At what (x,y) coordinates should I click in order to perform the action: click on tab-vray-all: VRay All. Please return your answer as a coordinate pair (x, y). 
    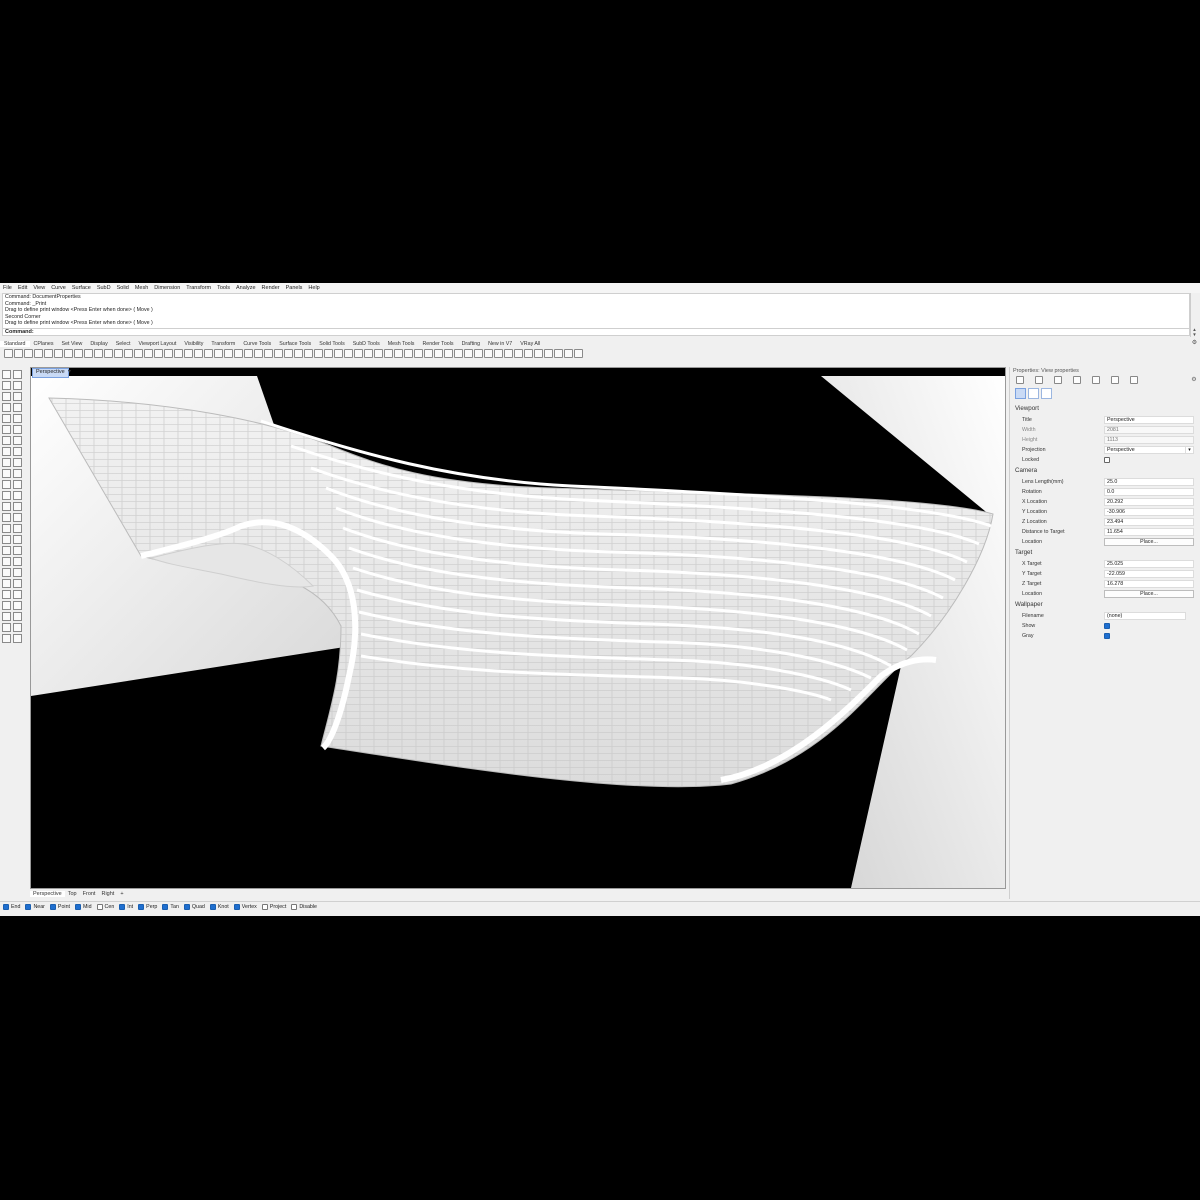
    Looking at the image, I should click on (530, 344).